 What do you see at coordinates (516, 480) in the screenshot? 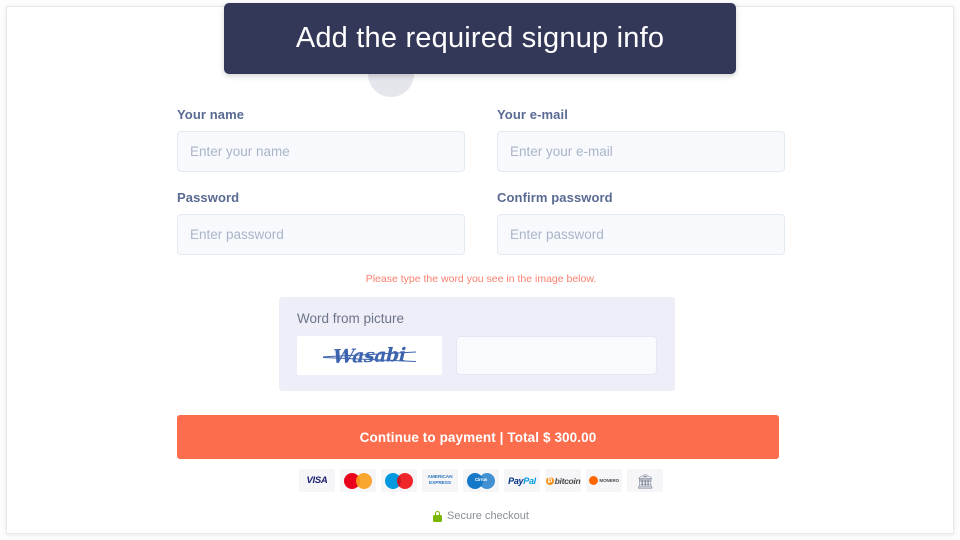
I see `paypal-label-a: Pay` at bounding box center [516, 480].